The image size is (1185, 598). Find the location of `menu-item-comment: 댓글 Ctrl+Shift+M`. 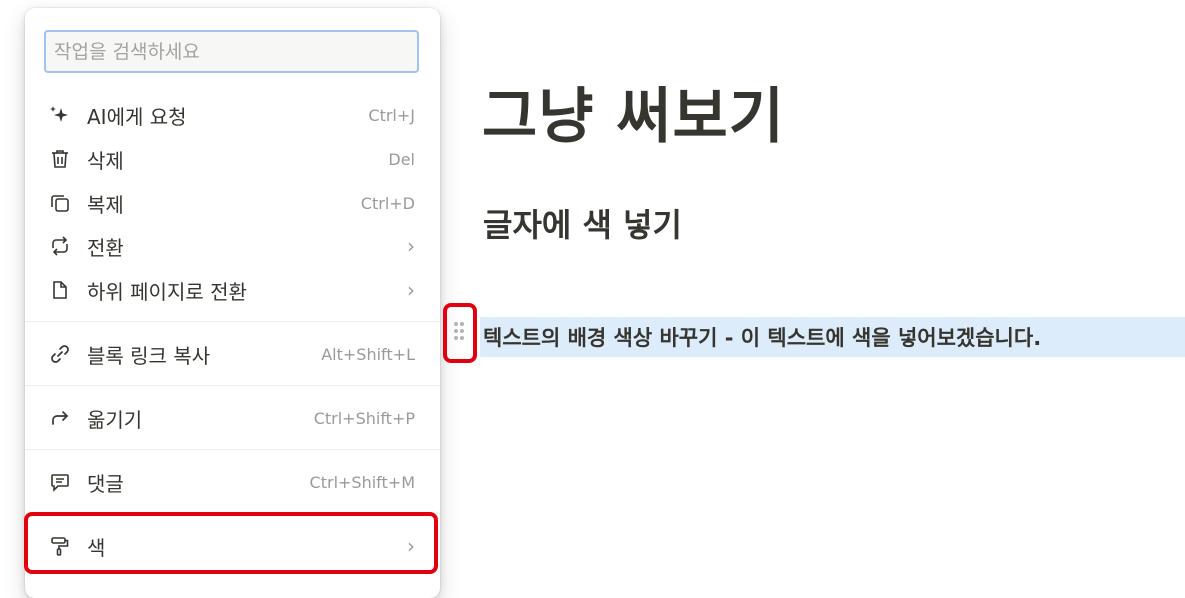

menu-item-comment: 댓글 Ctrl+Shift+M is located at coordinates (232, 482).